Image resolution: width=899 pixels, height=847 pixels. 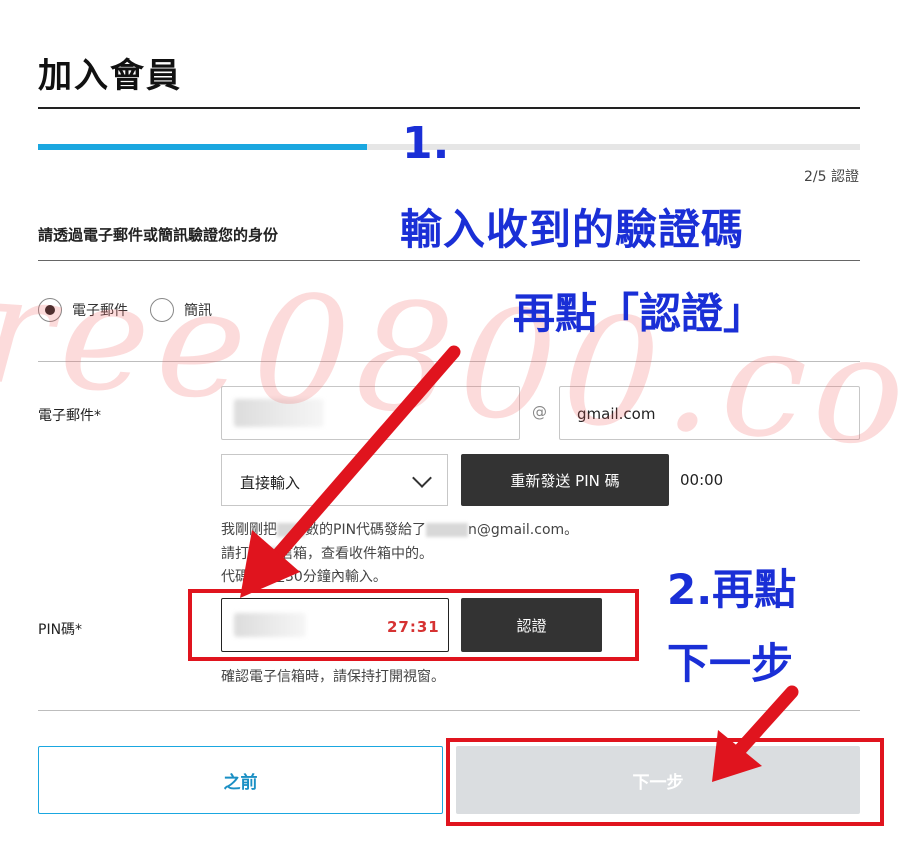 I want to click on annotation-step2-line2: 下一步, so click(x=730, y=663).